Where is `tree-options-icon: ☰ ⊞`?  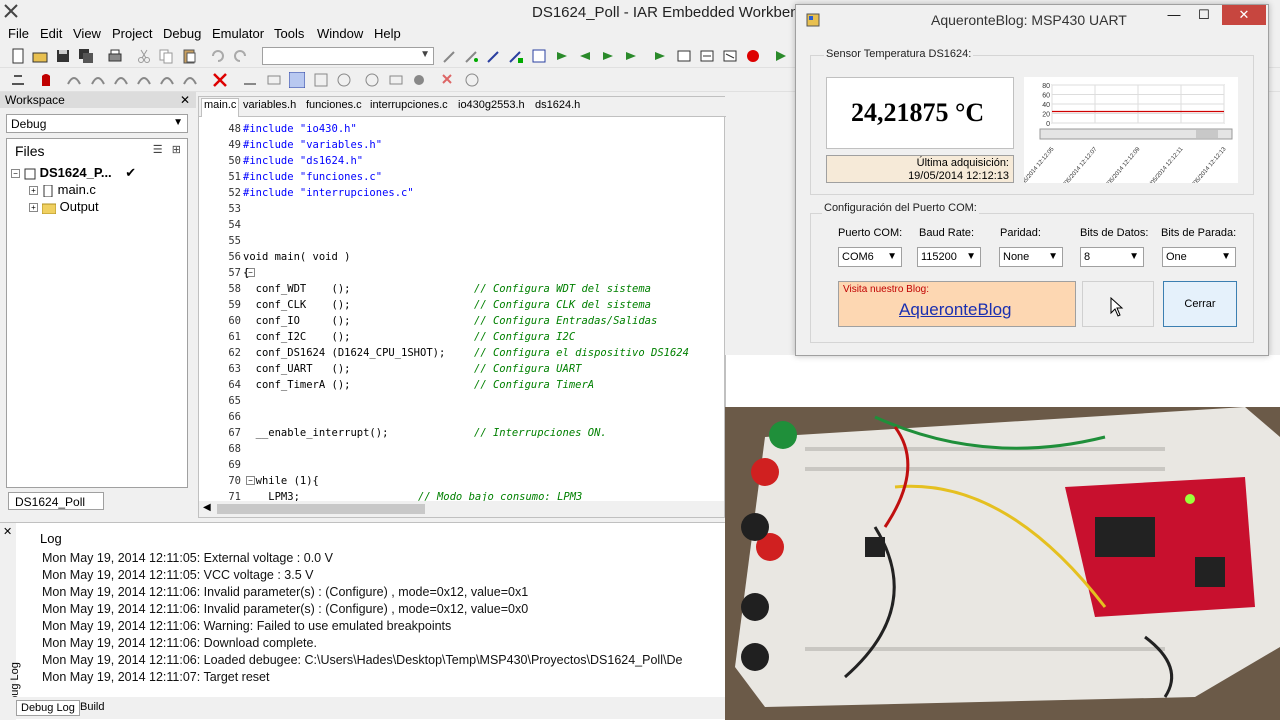
tree-options-icon: ☰ ⊞ is located at coordinates (167, 149).